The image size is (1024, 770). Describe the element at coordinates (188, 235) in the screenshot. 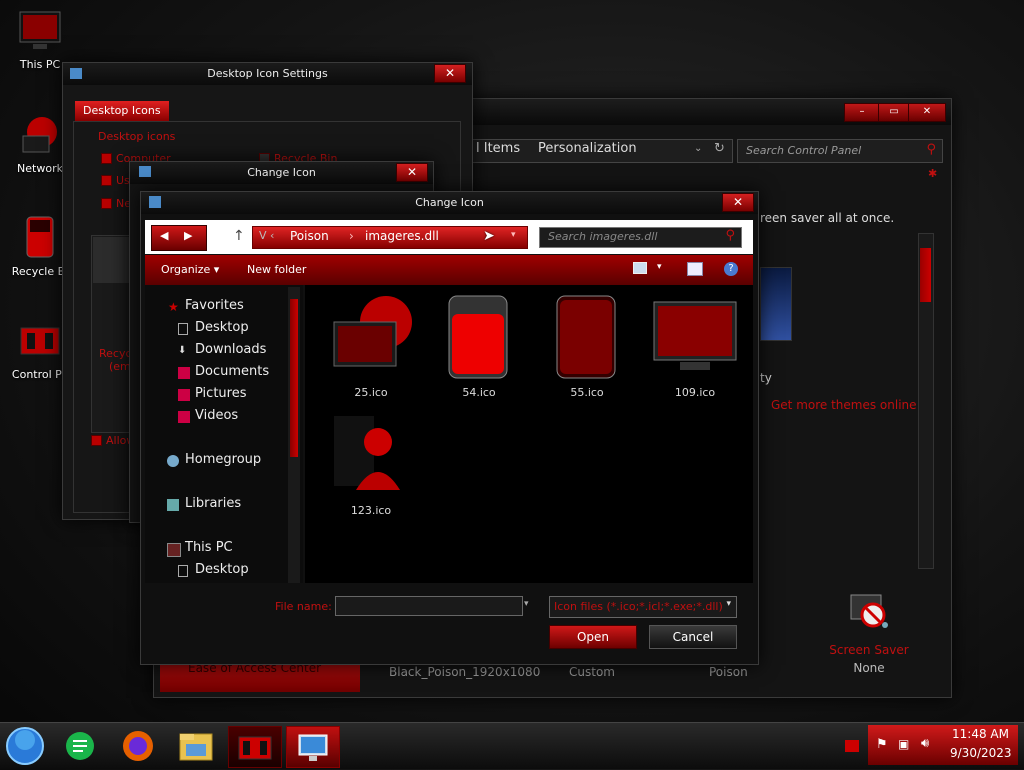

I see `forward-arrow-icon: ▶` at that location.